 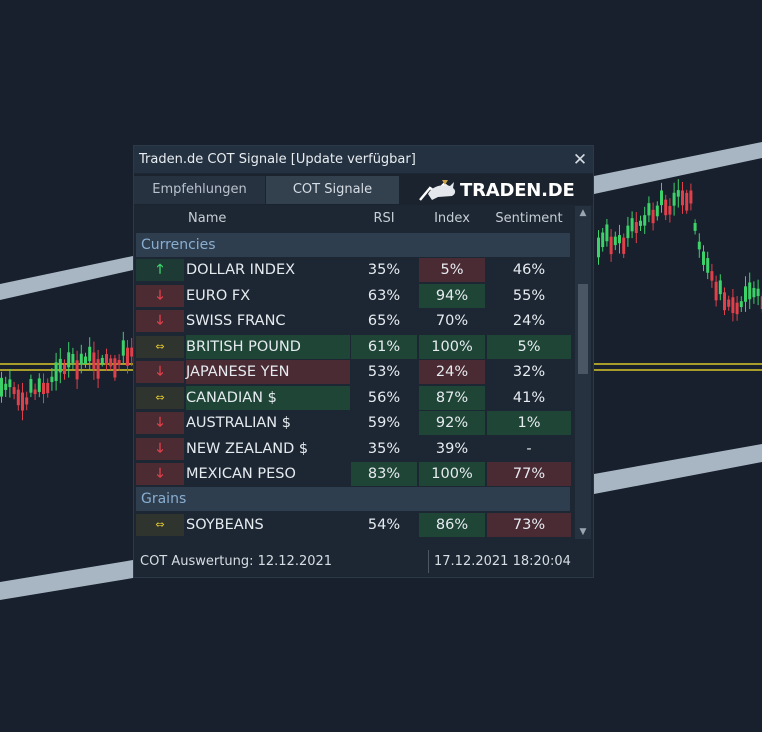 I want to click on arrow-left-right-icon: ⇔, so click(x=160, y=524).